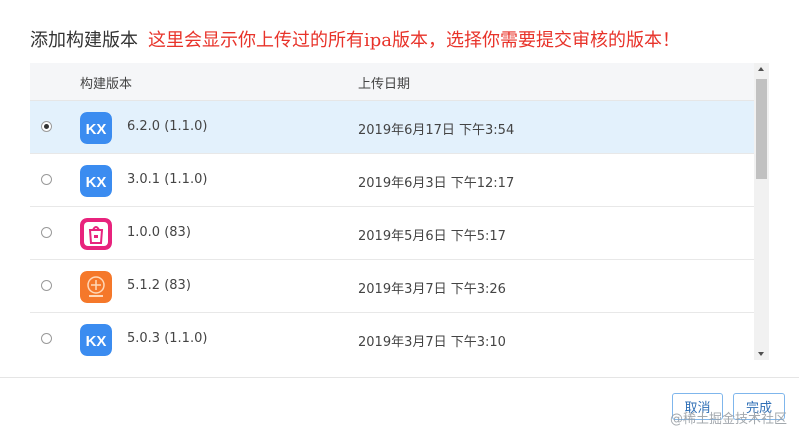 The image size is (799, 437). I want to click on table-header: 构建版本 上传日期, so click(392, 82).